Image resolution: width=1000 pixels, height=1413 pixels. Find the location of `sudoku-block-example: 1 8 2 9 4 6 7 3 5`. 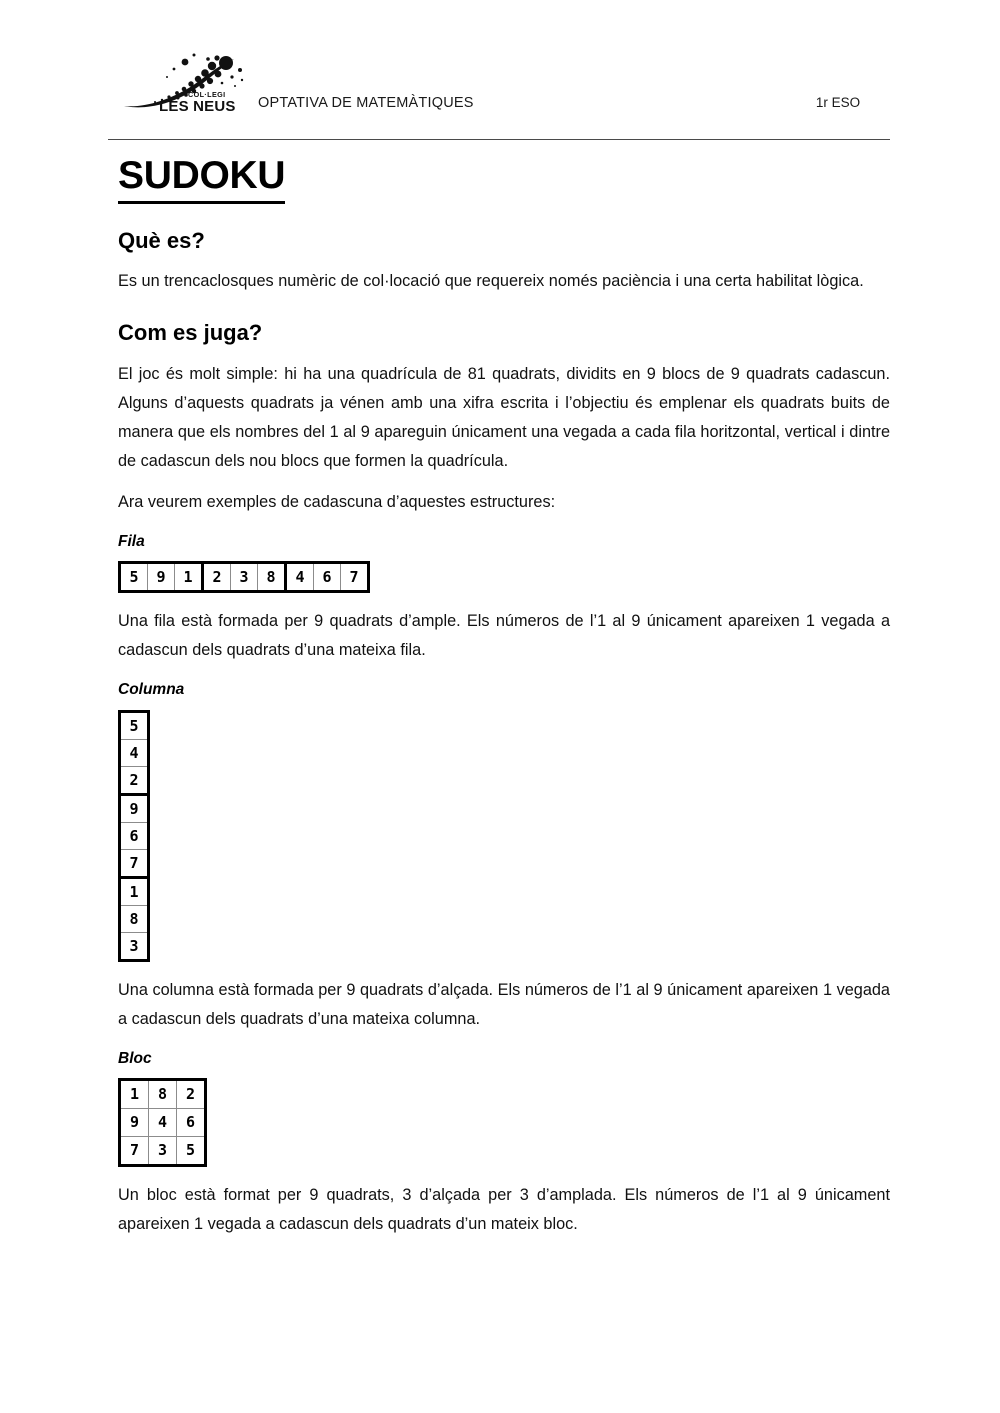

sudoku-block-example: 1 8 2 9 4 6 7 3 5 is located at coordinates (162, 1123).